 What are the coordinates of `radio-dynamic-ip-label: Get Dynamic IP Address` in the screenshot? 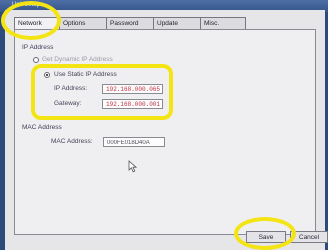 It's located at (77, 59).